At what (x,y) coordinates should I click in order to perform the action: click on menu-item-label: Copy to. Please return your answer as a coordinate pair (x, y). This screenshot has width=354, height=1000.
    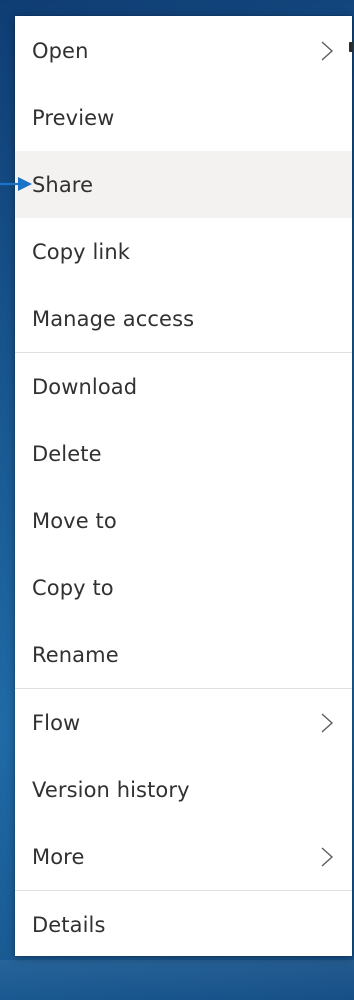
    Looking at the image, I should click on (73, 587).